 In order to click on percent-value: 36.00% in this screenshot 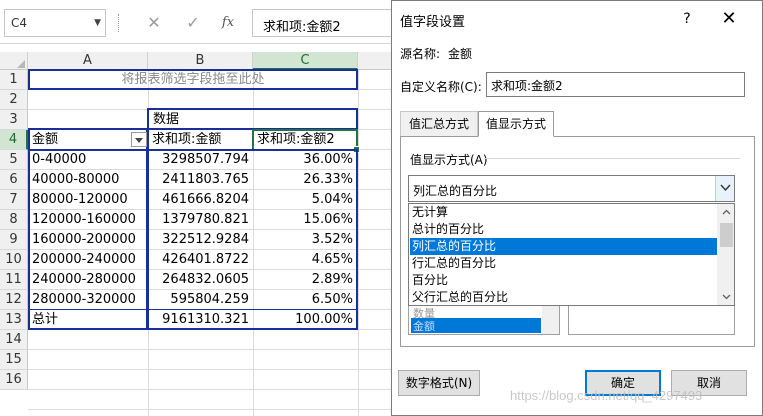, I will do `click(305, 159)`.